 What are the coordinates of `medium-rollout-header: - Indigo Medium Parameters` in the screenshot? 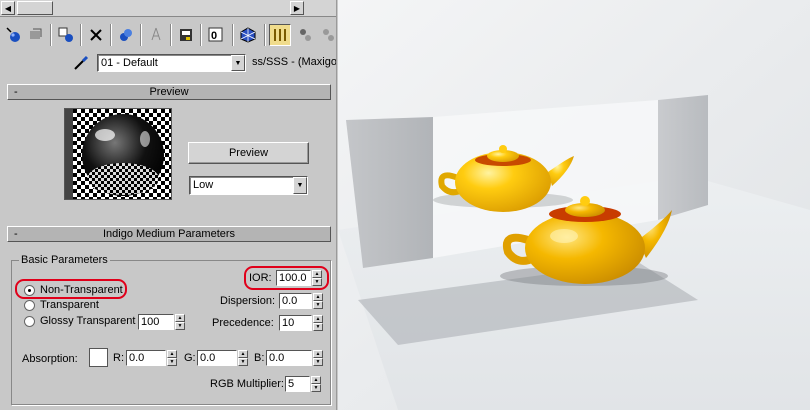 It's located at (169, 234).